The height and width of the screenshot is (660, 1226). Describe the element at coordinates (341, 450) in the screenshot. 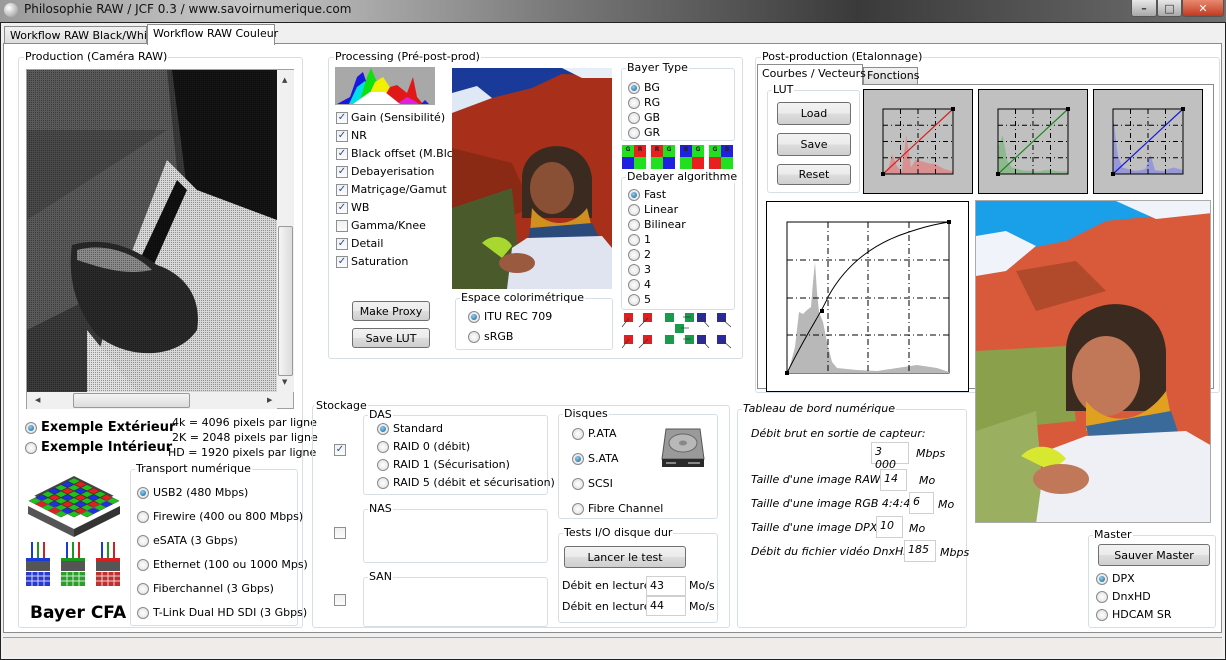

I see `das-checkbox: ✓` at that location.